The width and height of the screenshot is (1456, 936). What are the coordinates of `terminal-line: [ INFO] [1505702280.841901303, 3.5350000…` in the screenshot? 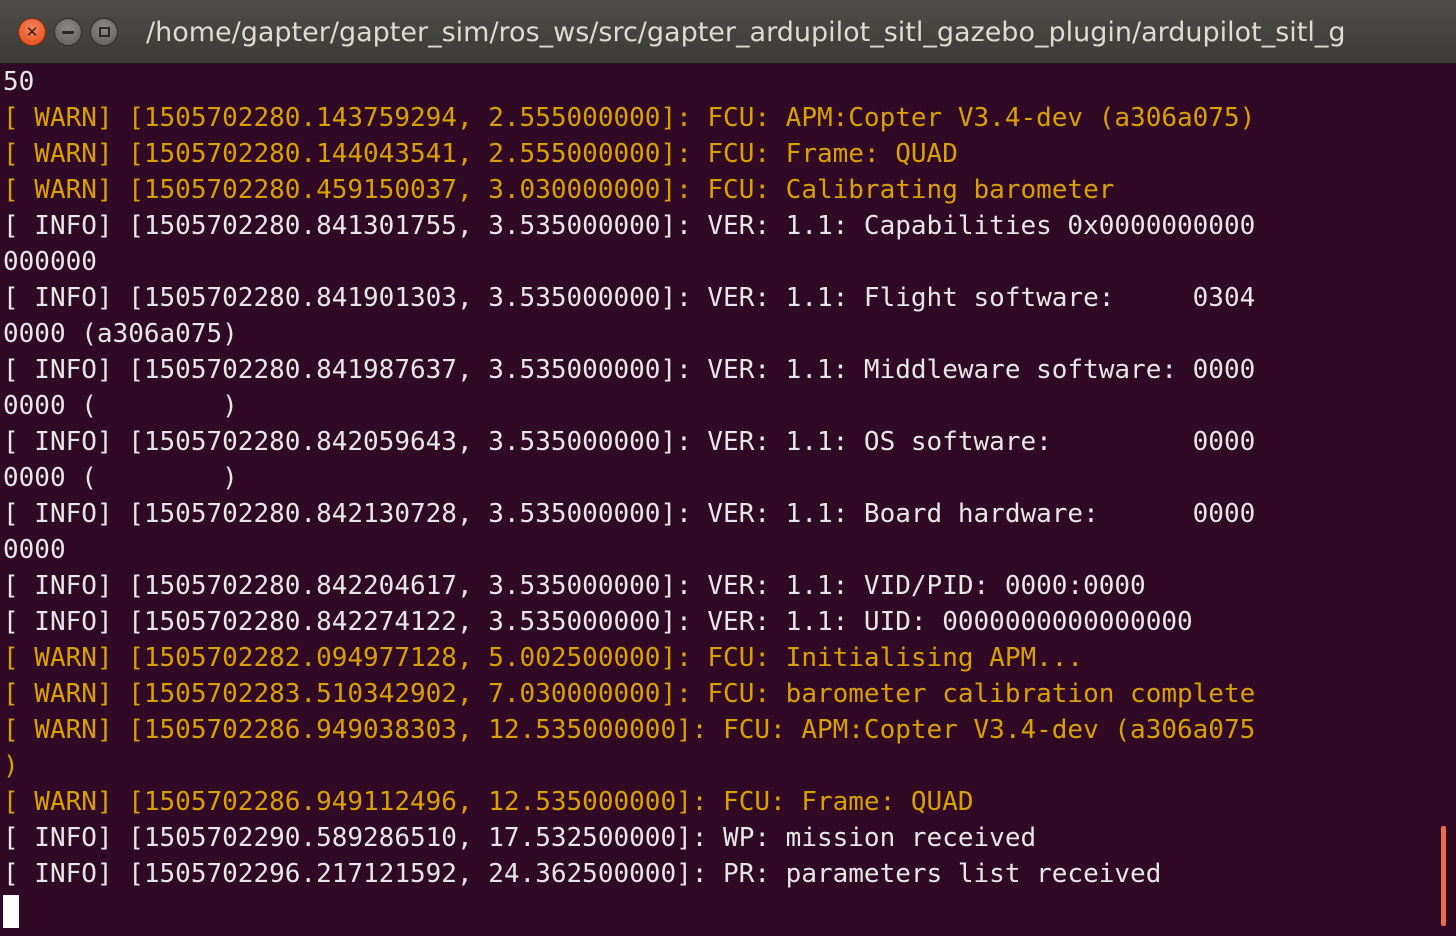 It's located at (629, 298).